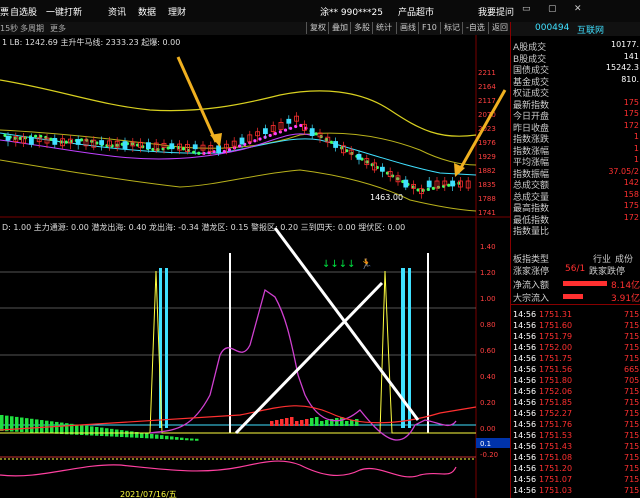 The width and height of the screenshot is (640, 498). I want to click on tick-price: 1751.07, so click(556, 479).